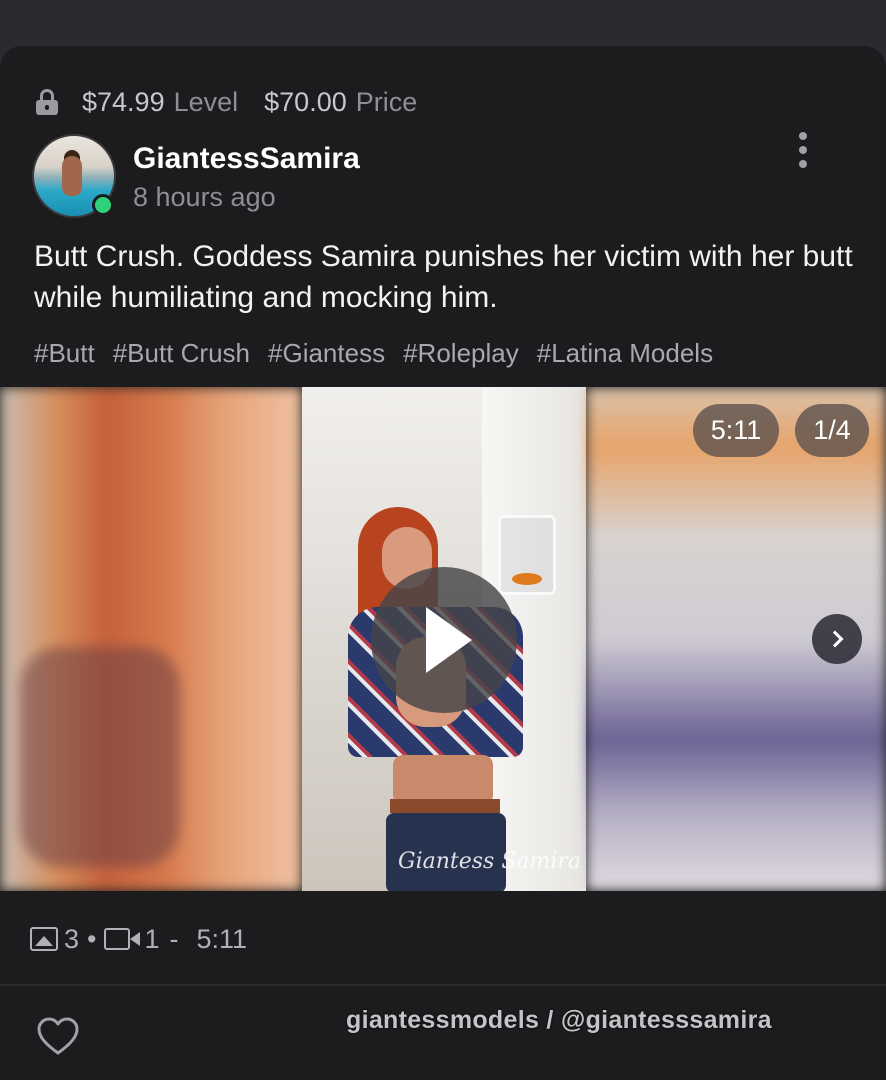 This screenshot has width=886, height=1080. What do you see at coordinates (246, 159) in the screenshot?
I see `author-name: GiantessSamira` at bounding box center [246, 159].